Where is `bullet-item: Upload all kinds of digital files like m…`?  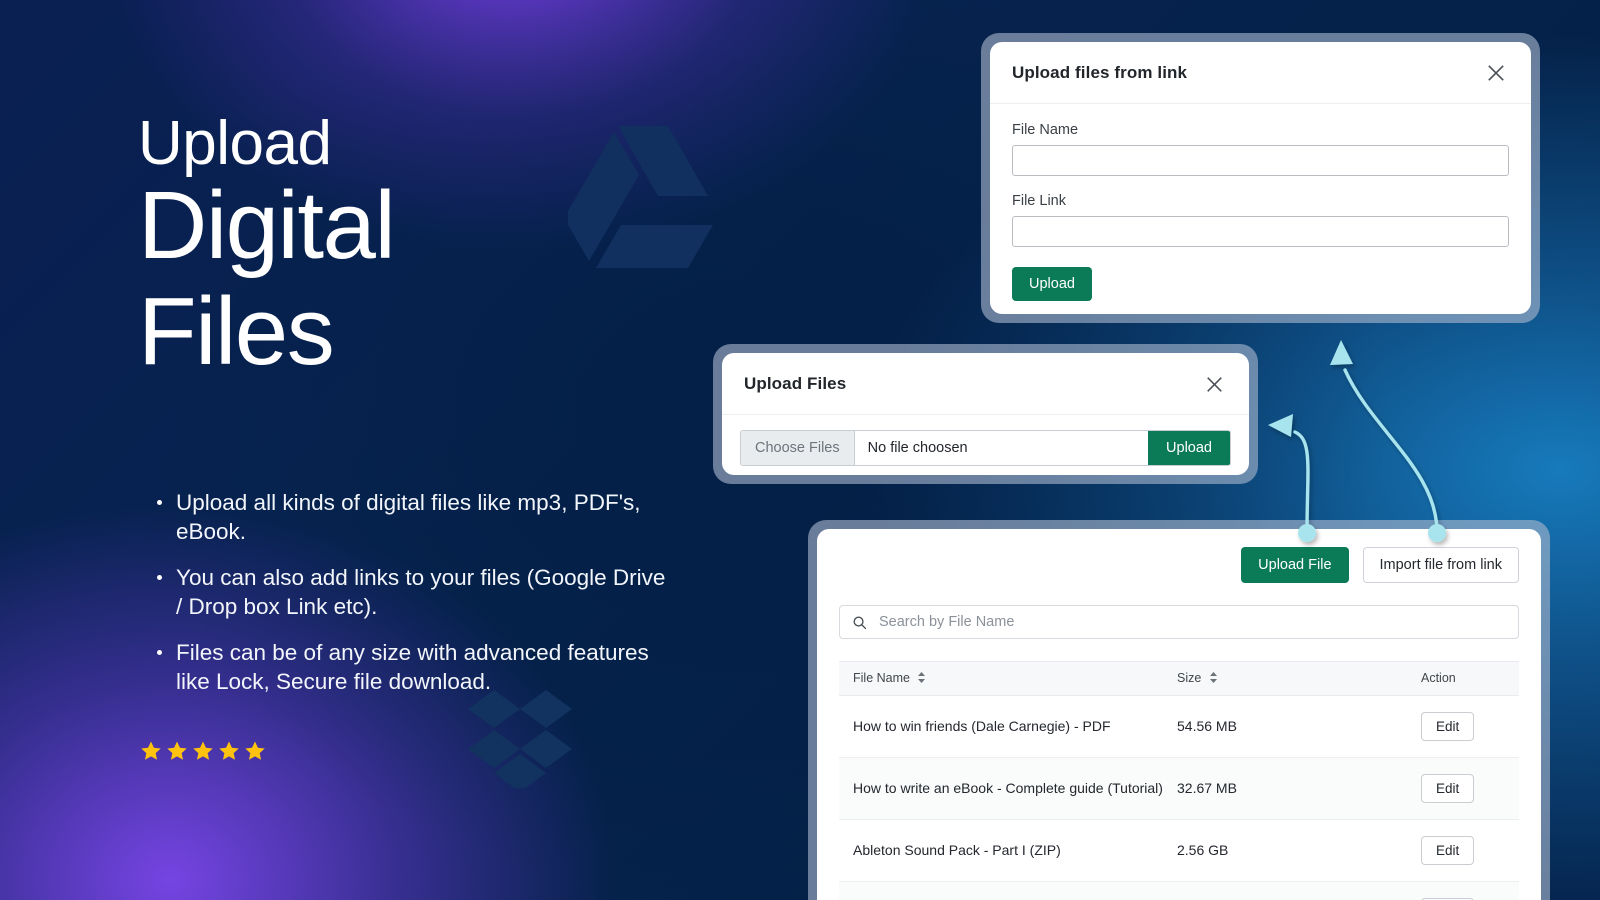
bullet-item: Upload all kinds of digital files like m… is located at coordinates (413, 517).